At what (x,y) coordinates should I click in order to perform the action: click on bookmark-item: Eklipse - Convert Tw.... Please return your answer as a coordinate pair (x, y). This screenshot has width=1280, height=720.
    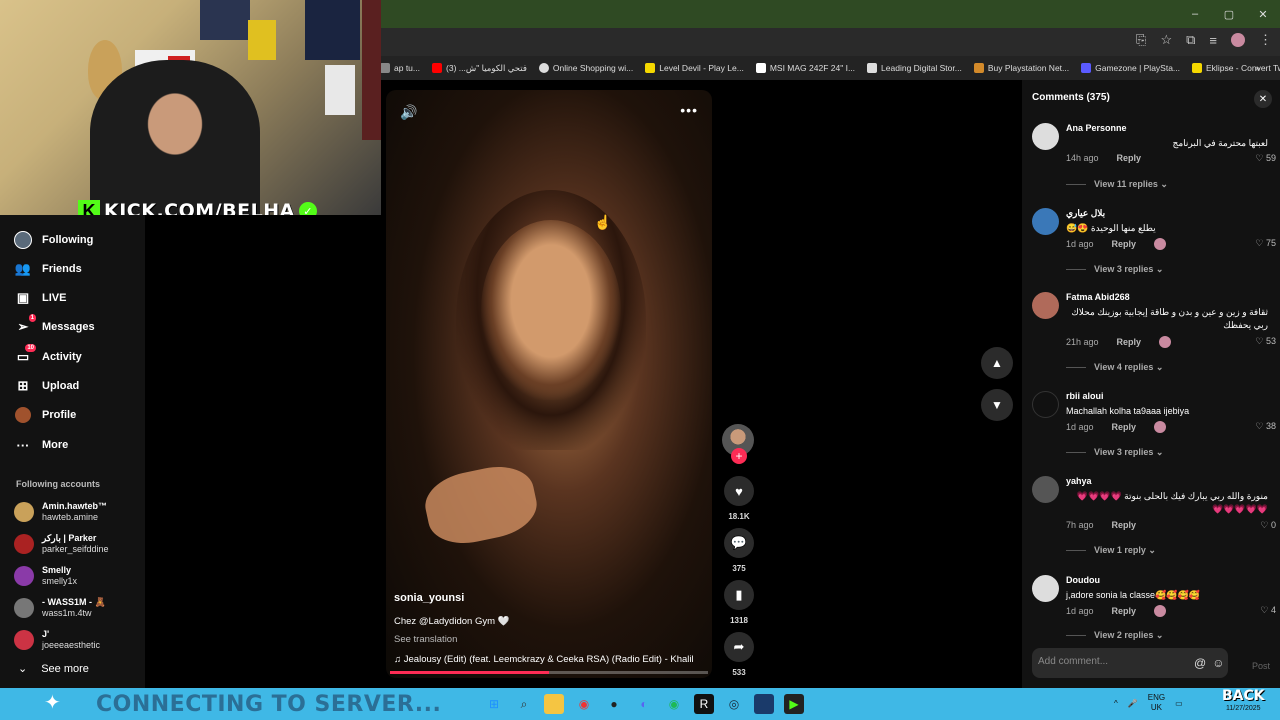
    Looking at the image, I should click on (1236, 68).